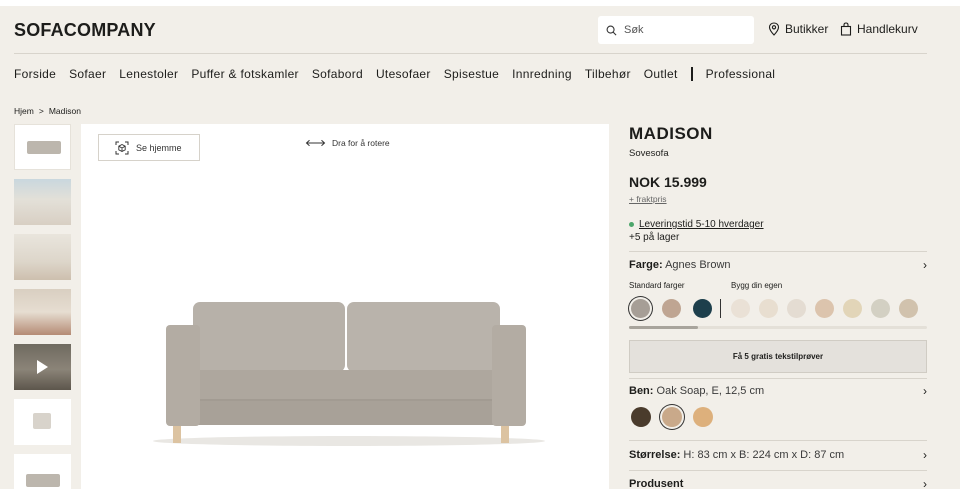 Image resolution: width=960 pixels, height=489 pixels. What do you see at coordinates (668, 182) in the screenshot?
I see `product-price: NOK 15.999` at bounding box center [668, 182].